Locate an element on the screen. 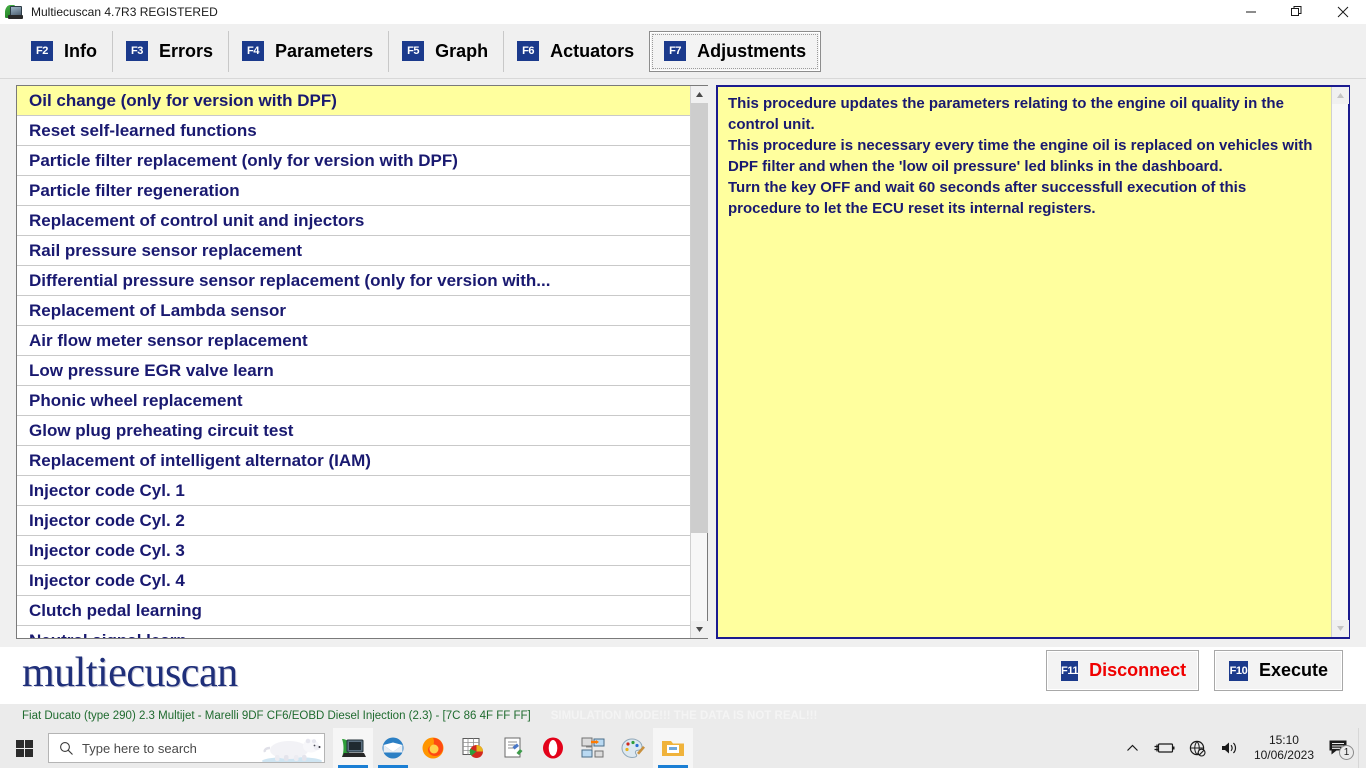  tab-adjustments: F7 Adjustments is located at coordinates (735, 51).